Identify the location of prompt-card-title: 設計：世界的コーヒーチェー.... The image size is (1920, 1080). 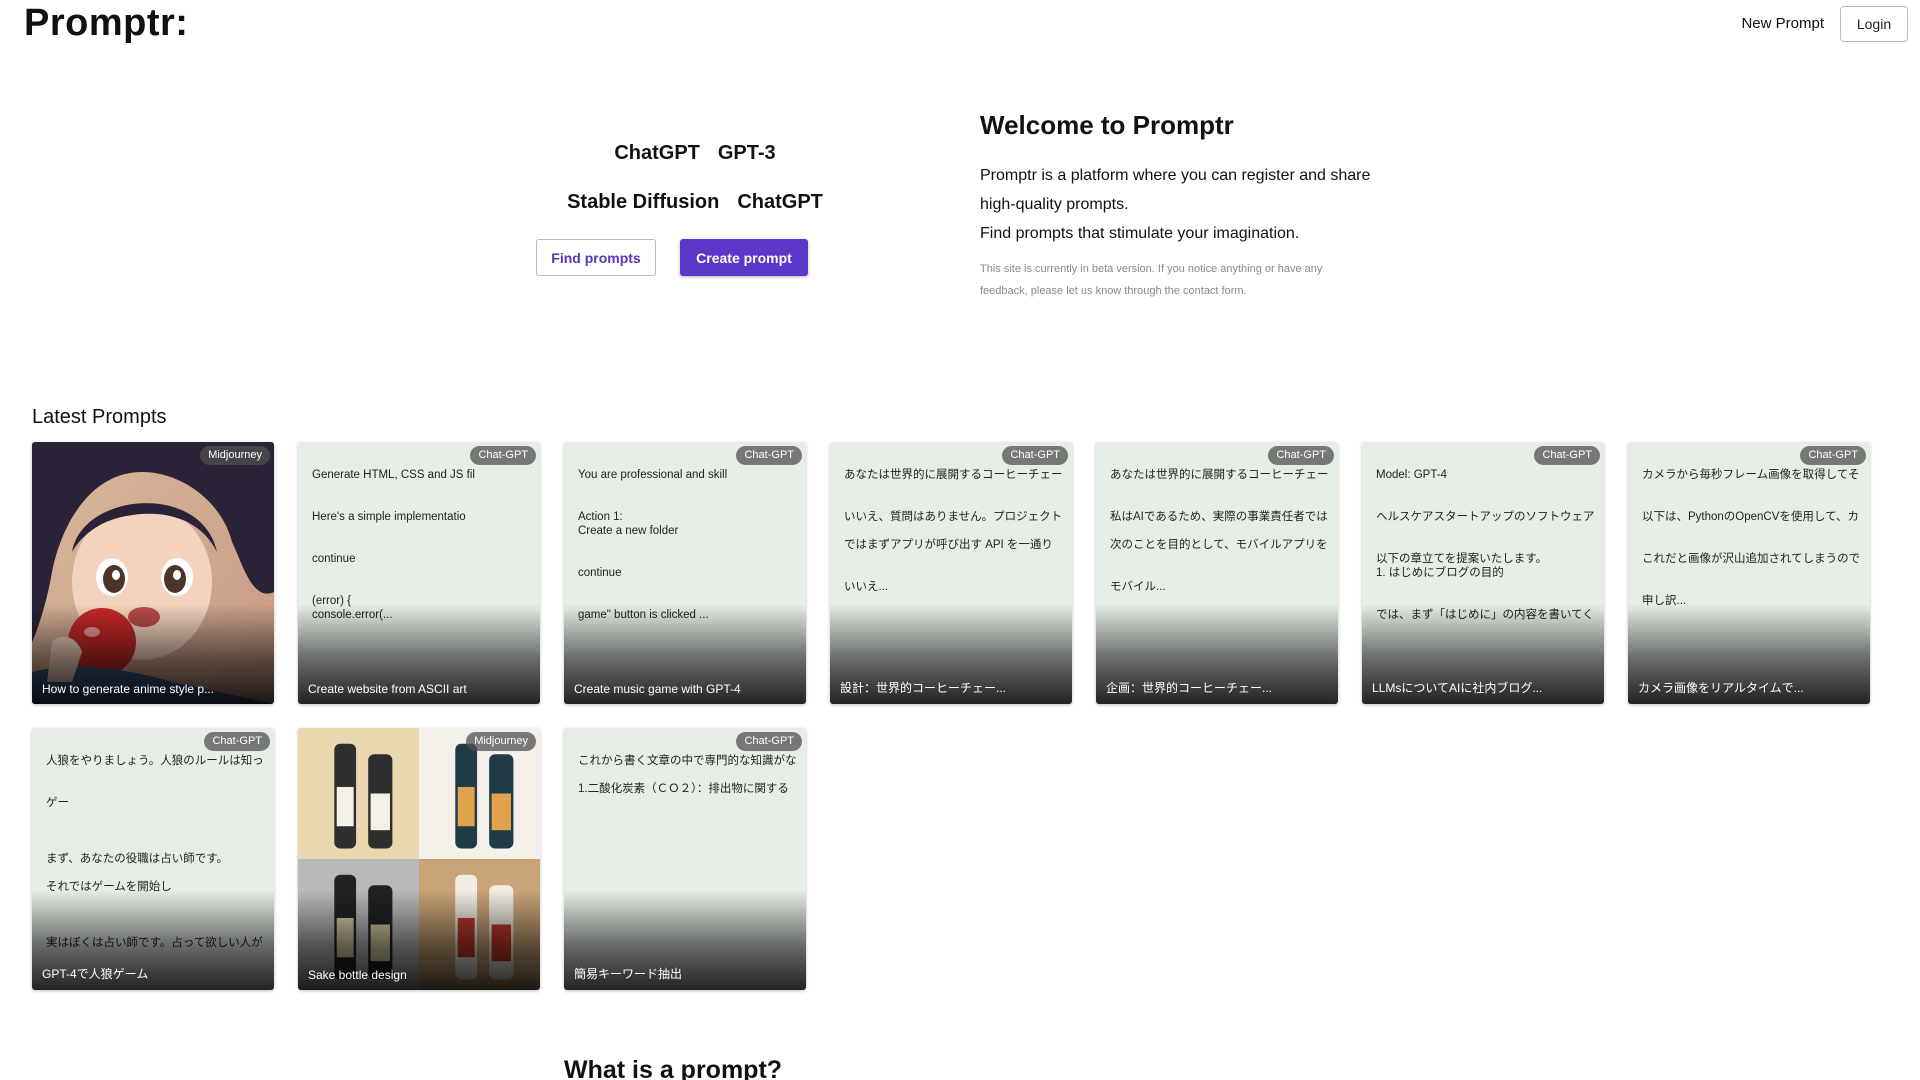
(923, 688).